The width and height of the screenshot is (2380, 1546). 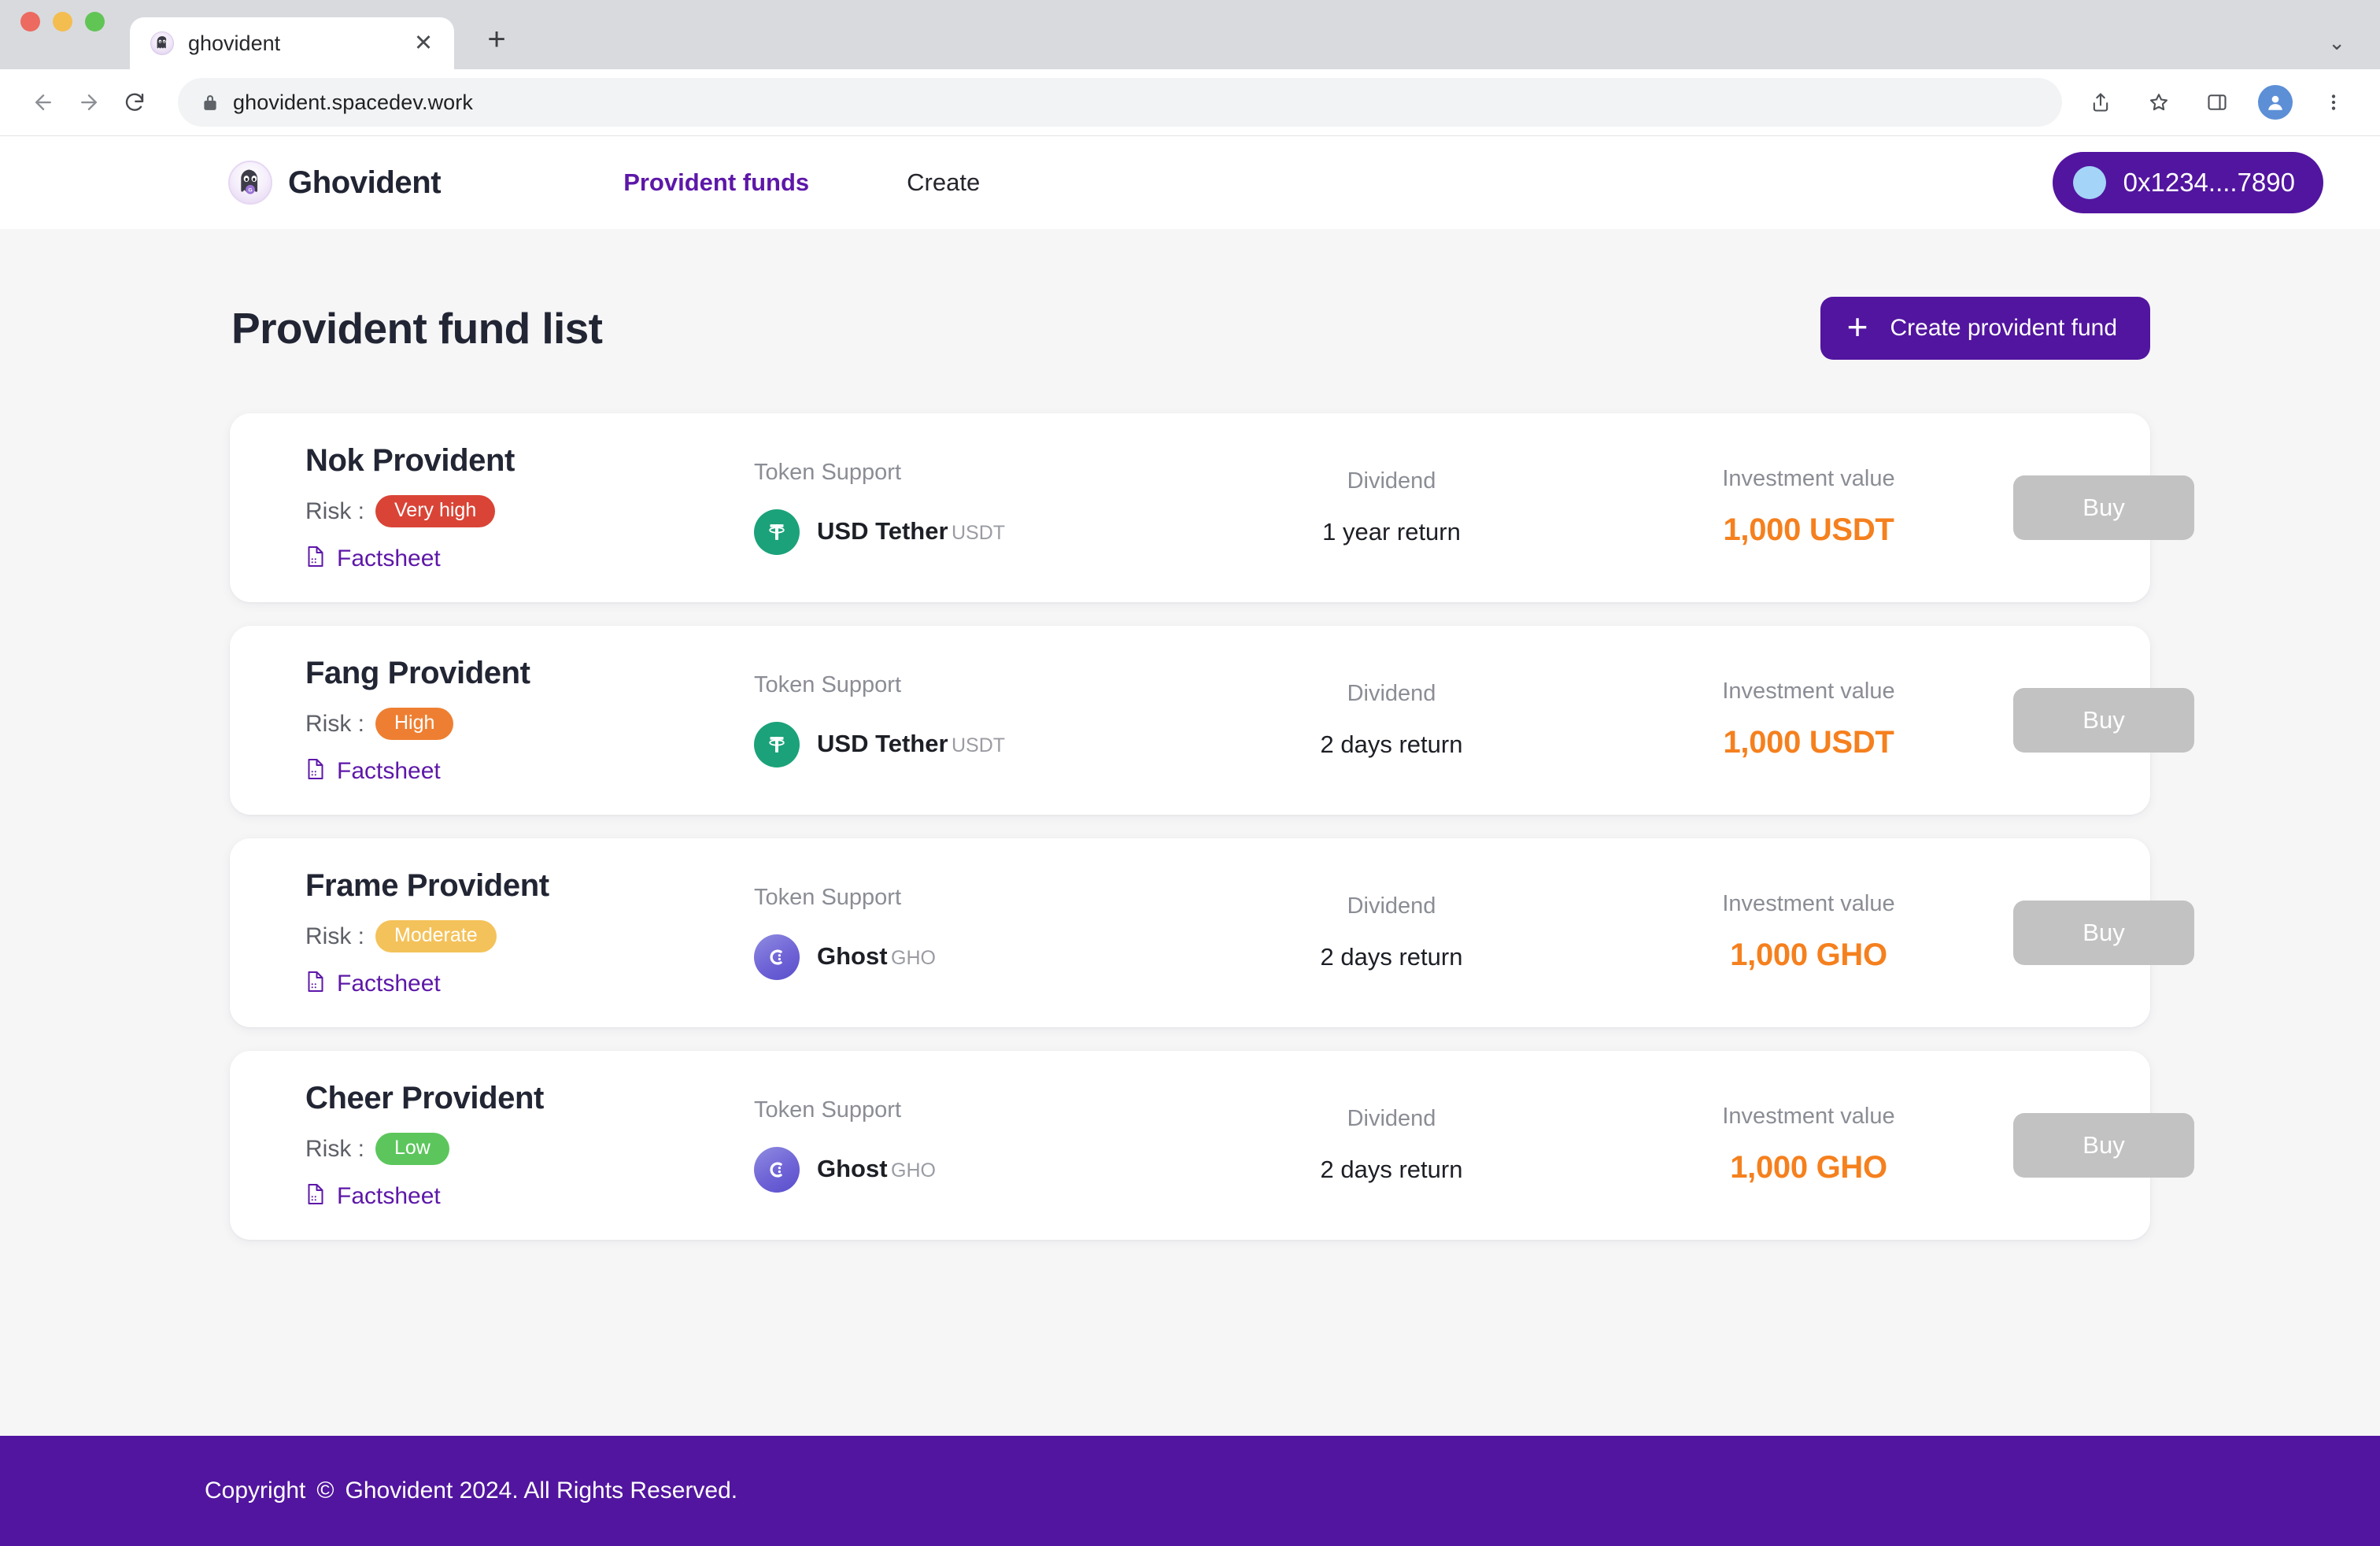 I want to click on create-provident-fund-button: + Create provident fund, so click(x=1985, y=328).